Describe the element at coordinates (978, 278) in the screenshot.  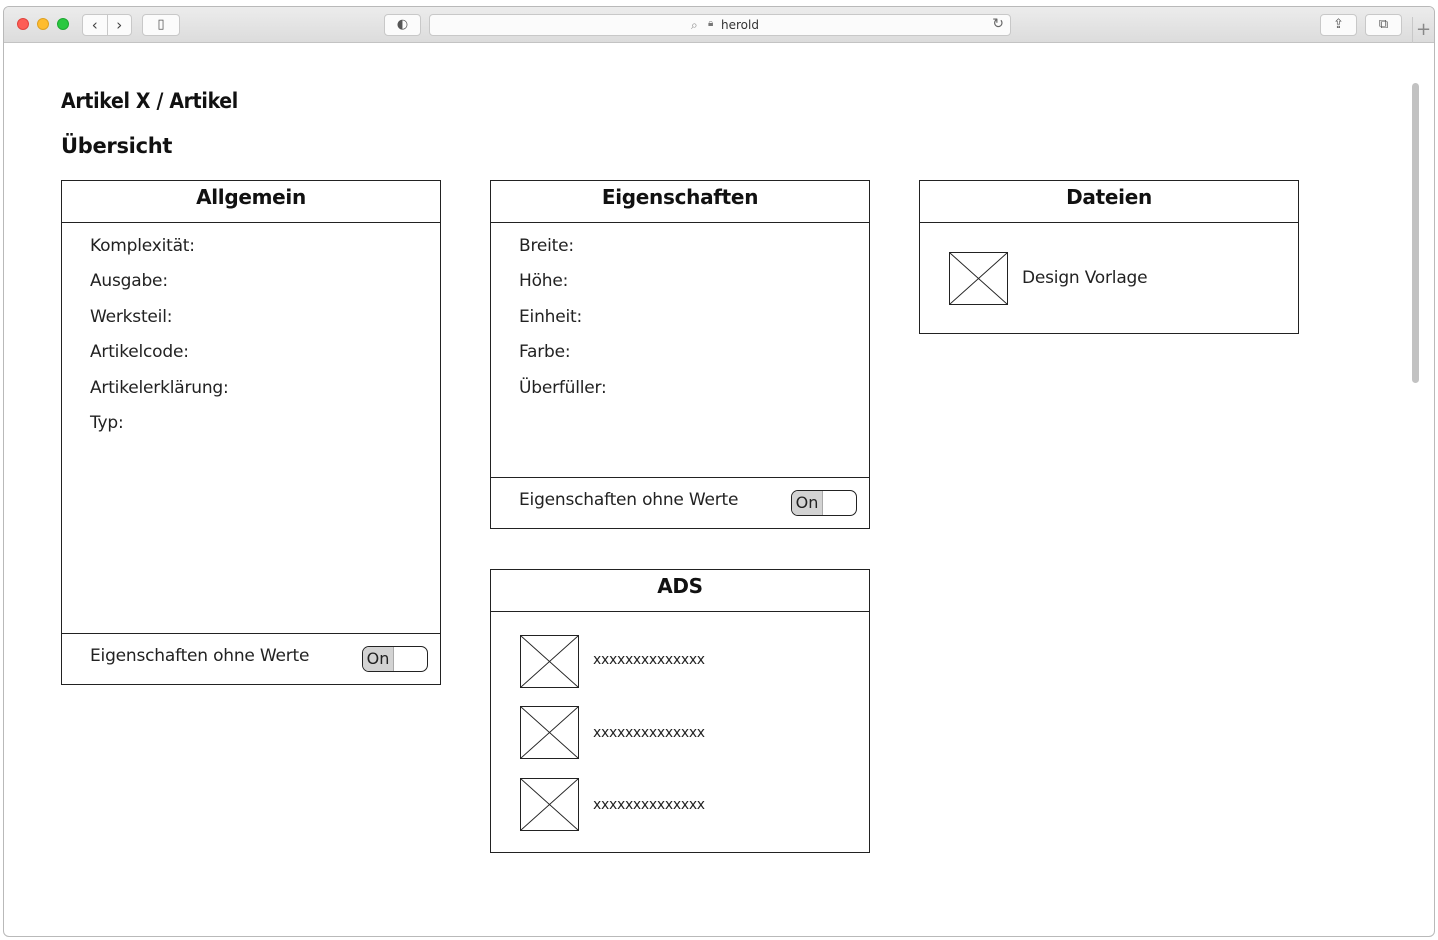
I see `file-thumbnail-icon` at that location.